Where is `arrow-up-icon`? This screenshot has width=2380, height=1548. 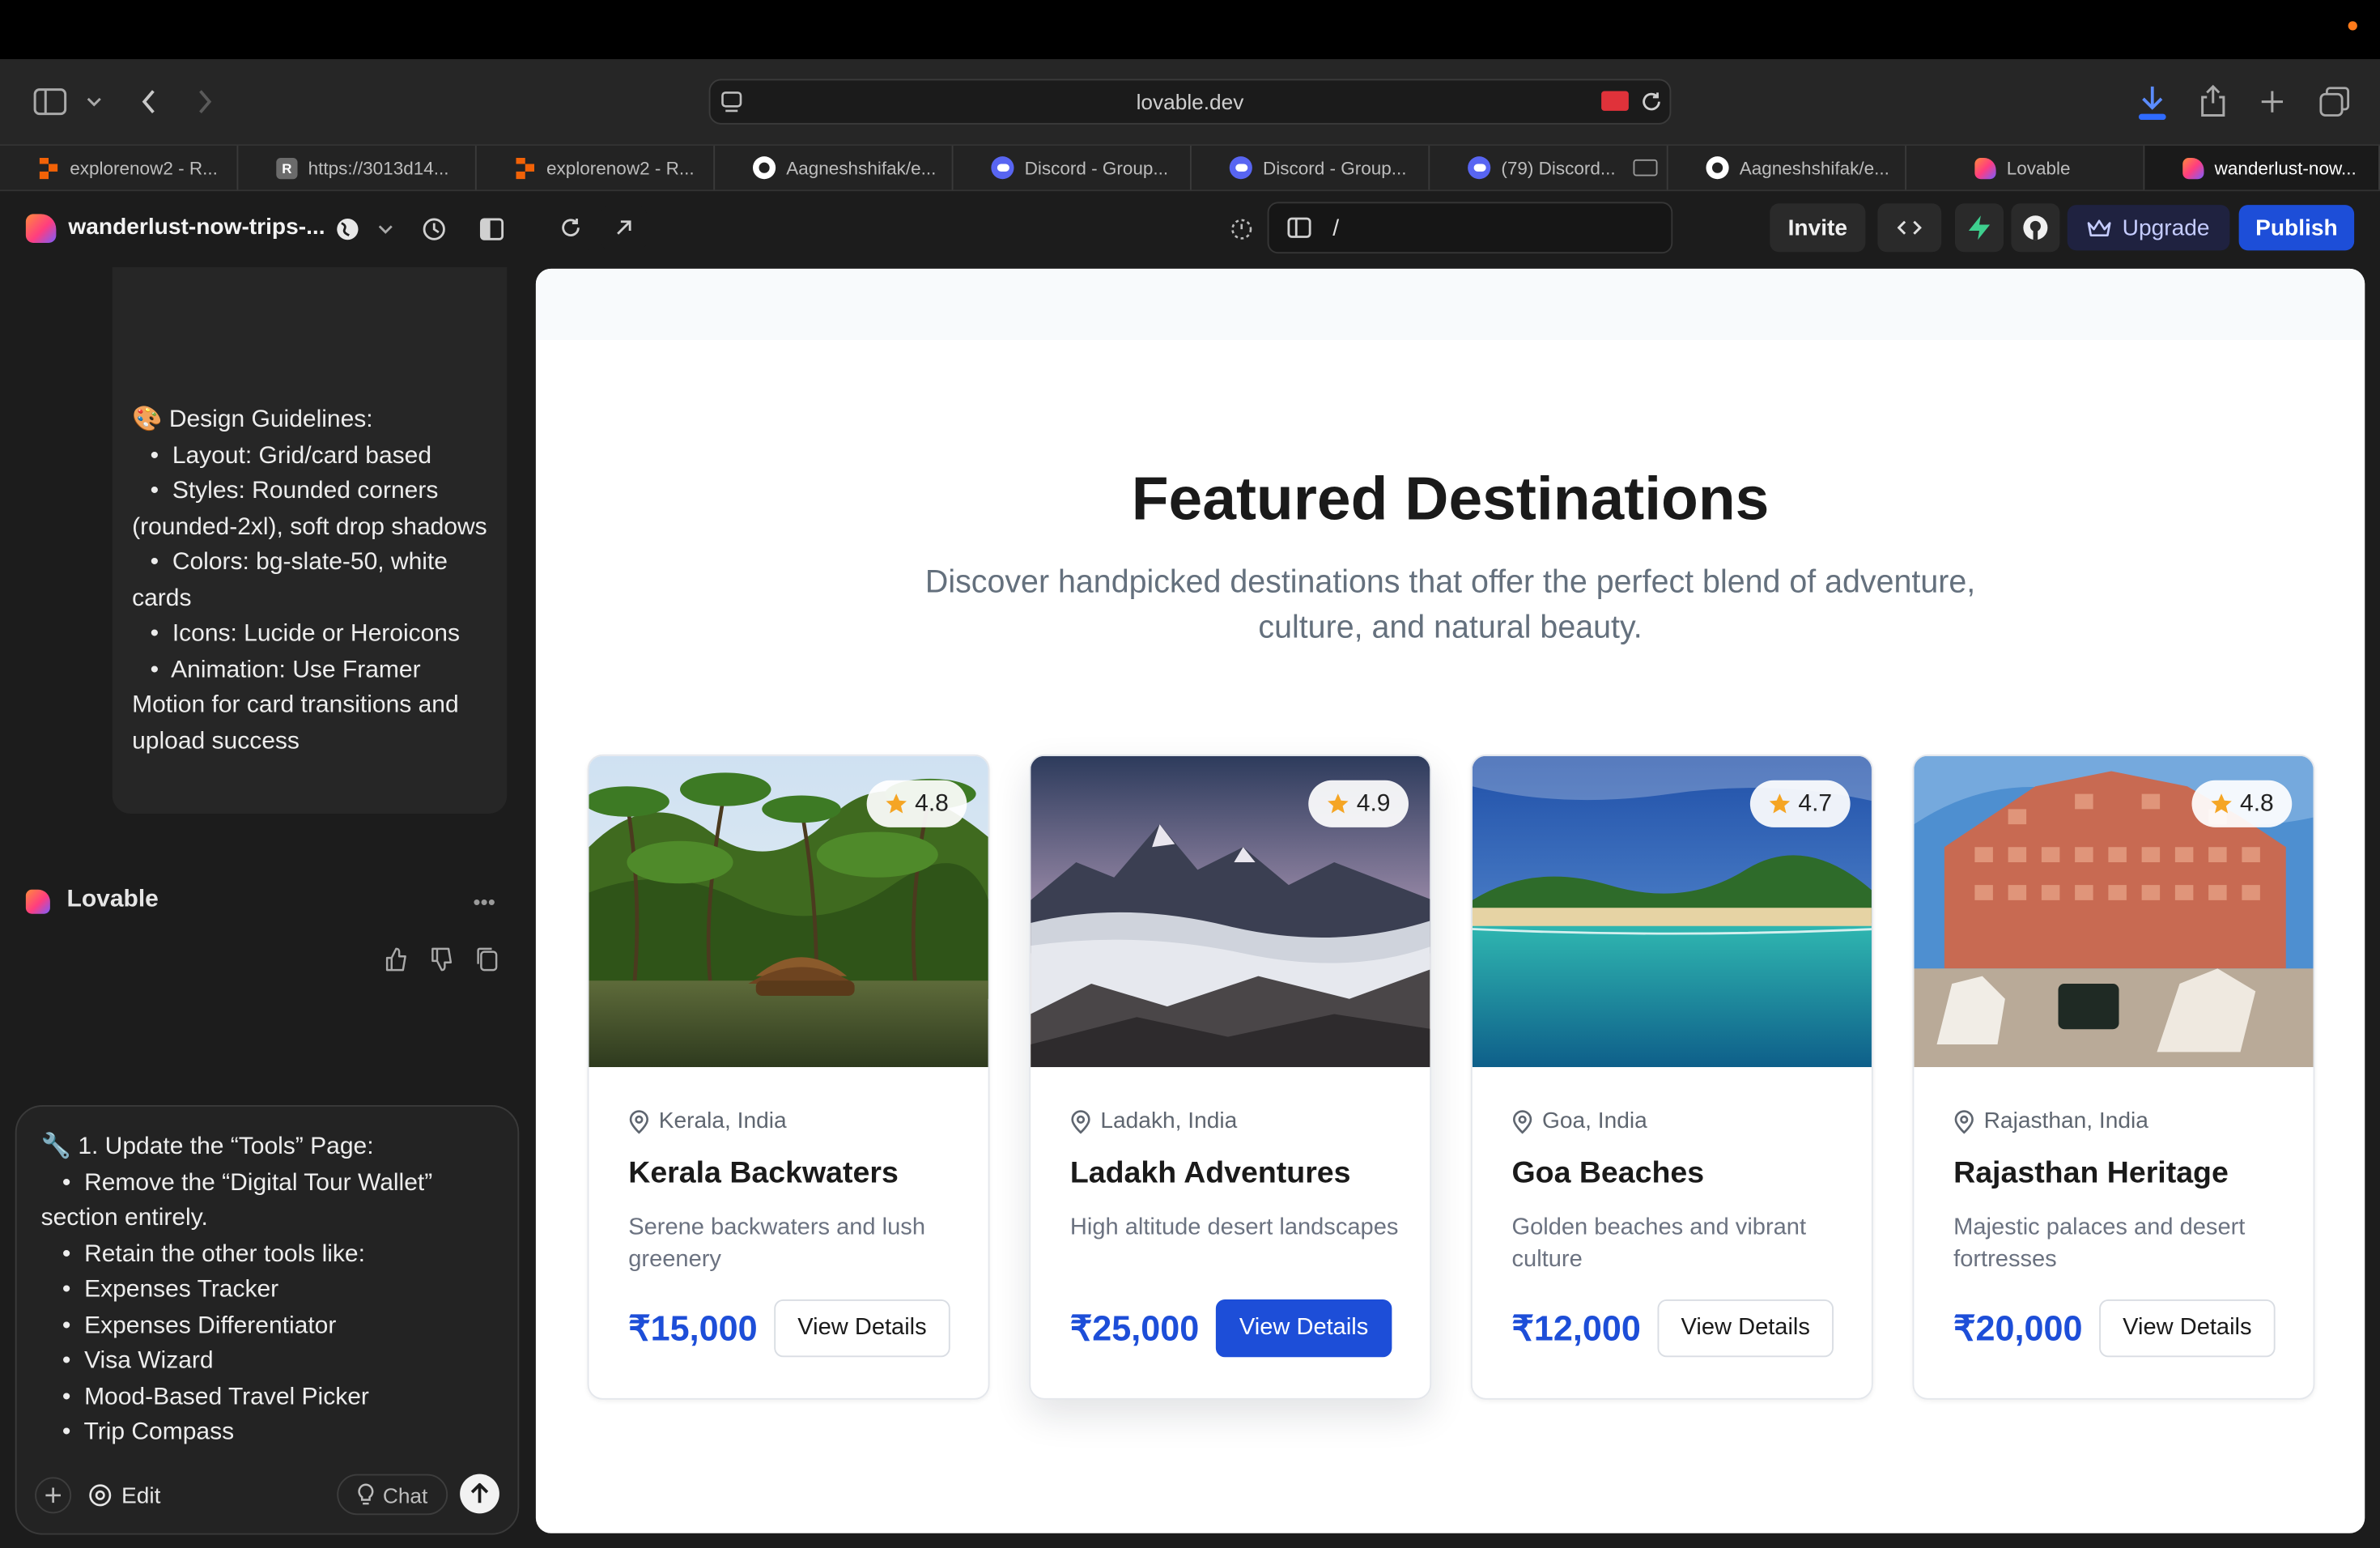
arrow-up-icon is located at coordinates (480, 1493).